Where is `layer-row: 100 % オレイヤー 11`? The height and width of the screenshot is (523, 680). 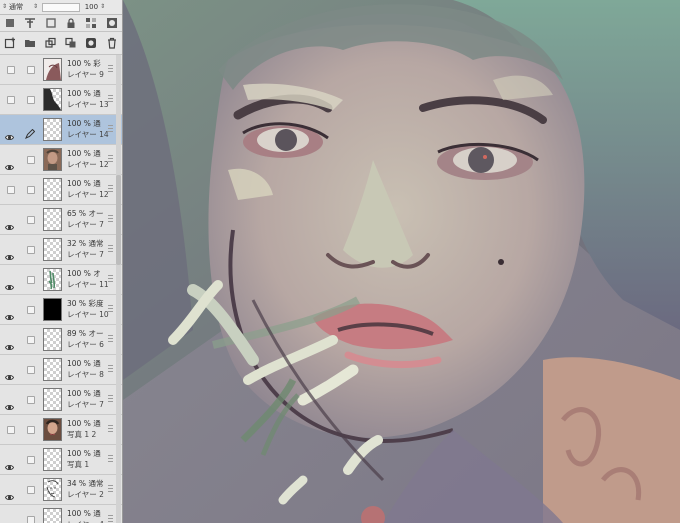
layer-row: 100 % オレイヤー 11 is located at coordinates (61, 280).